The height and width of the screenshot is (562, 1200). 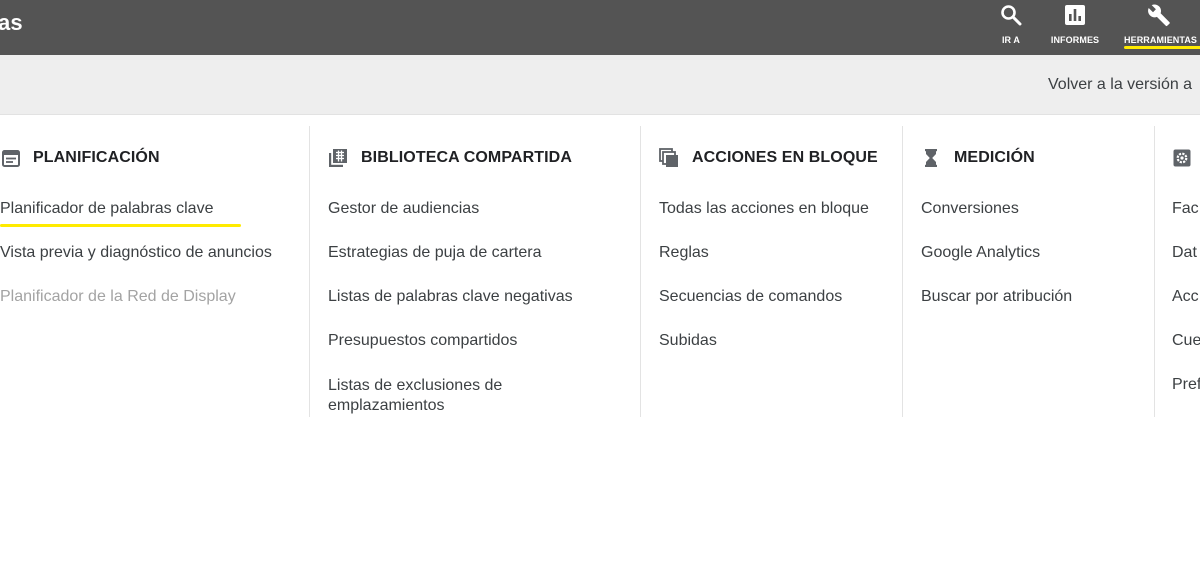 What do you see at coordinates (338, 158) in the screenshot?
I see `library-icon` at bounding box center [338, 158].